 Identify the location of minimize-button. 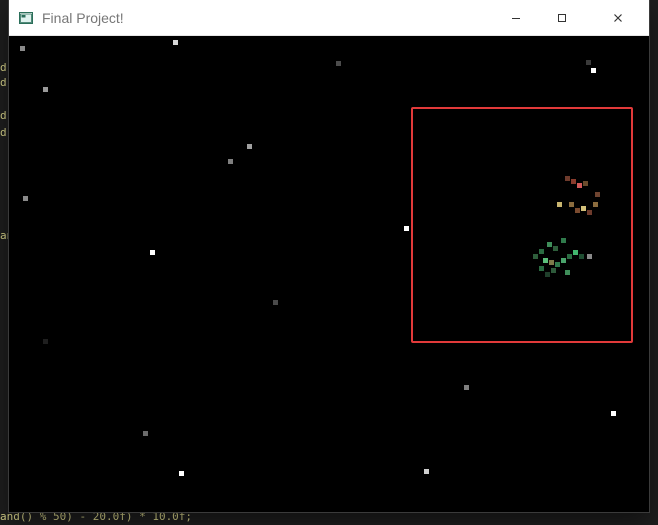
(516, 18).